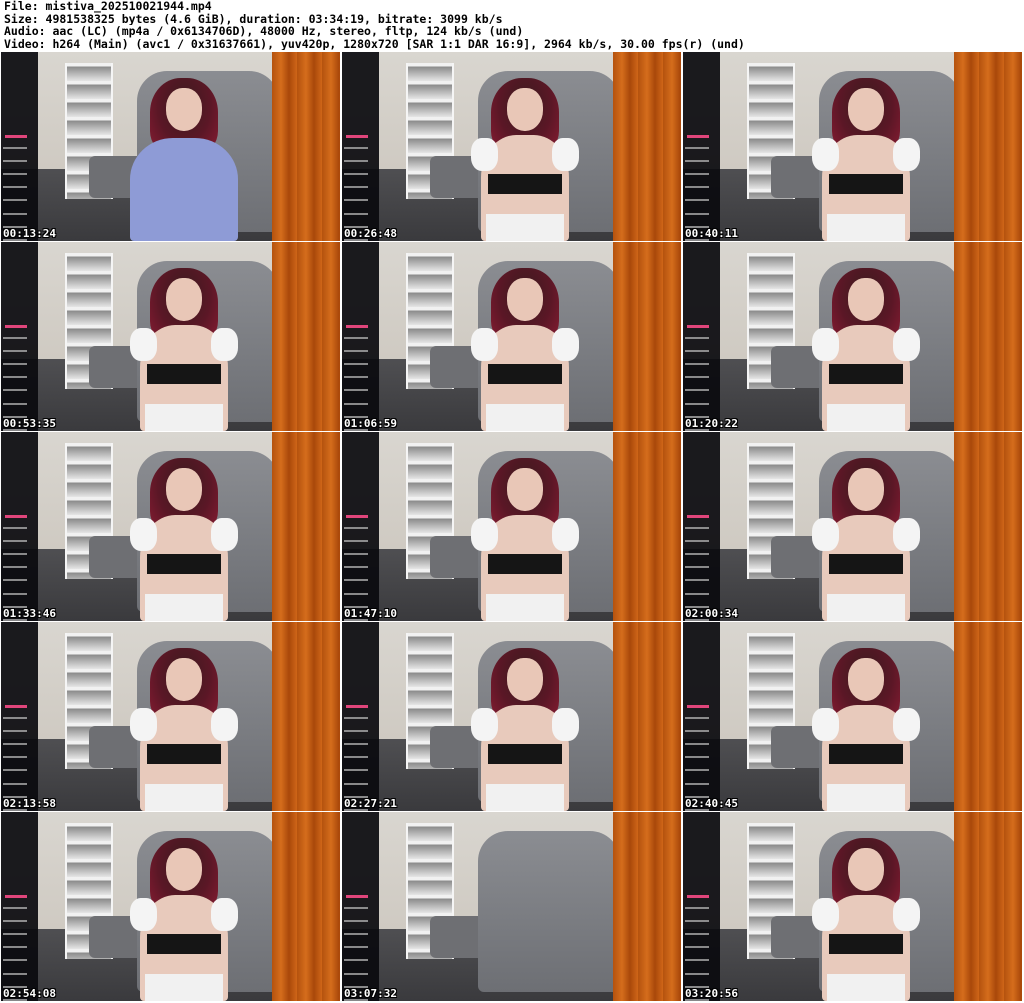 The width and height of the screenshot is (1024, 1003). I want to click on thumbnail-timestamp: 00:13:24, so click(29, 233).